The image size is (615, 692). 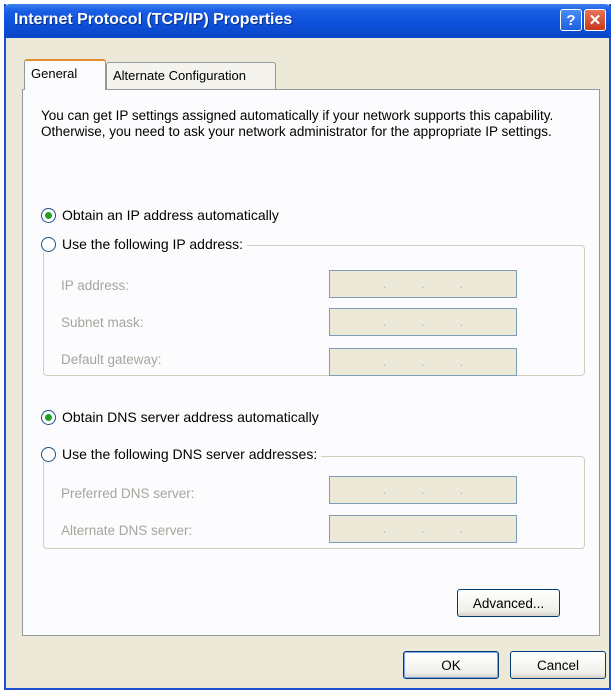 I want to click on default-gateway-label: Default gateway:, so click(x=111, y=359).